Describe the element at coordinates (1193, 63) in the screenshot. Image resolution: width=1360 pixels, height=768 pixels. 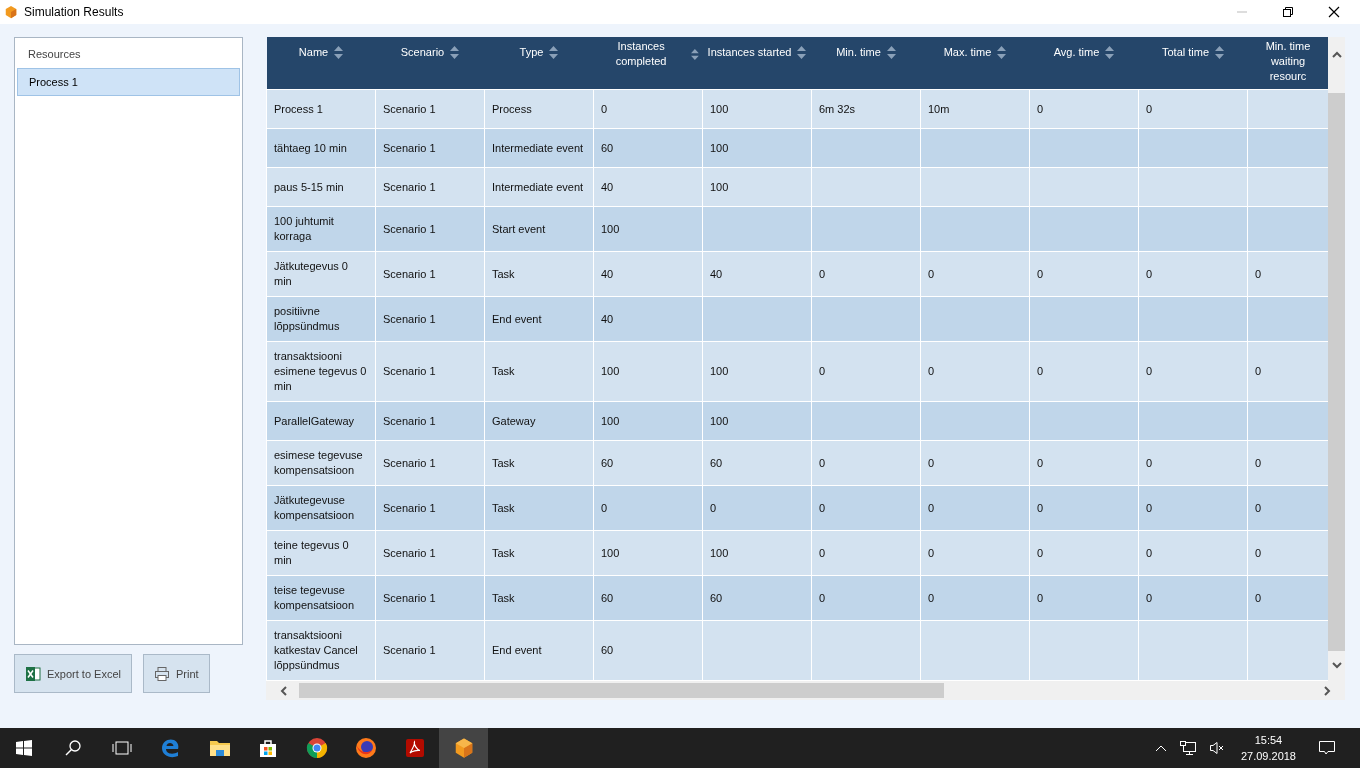
I see `column-header: Total time` at that location.